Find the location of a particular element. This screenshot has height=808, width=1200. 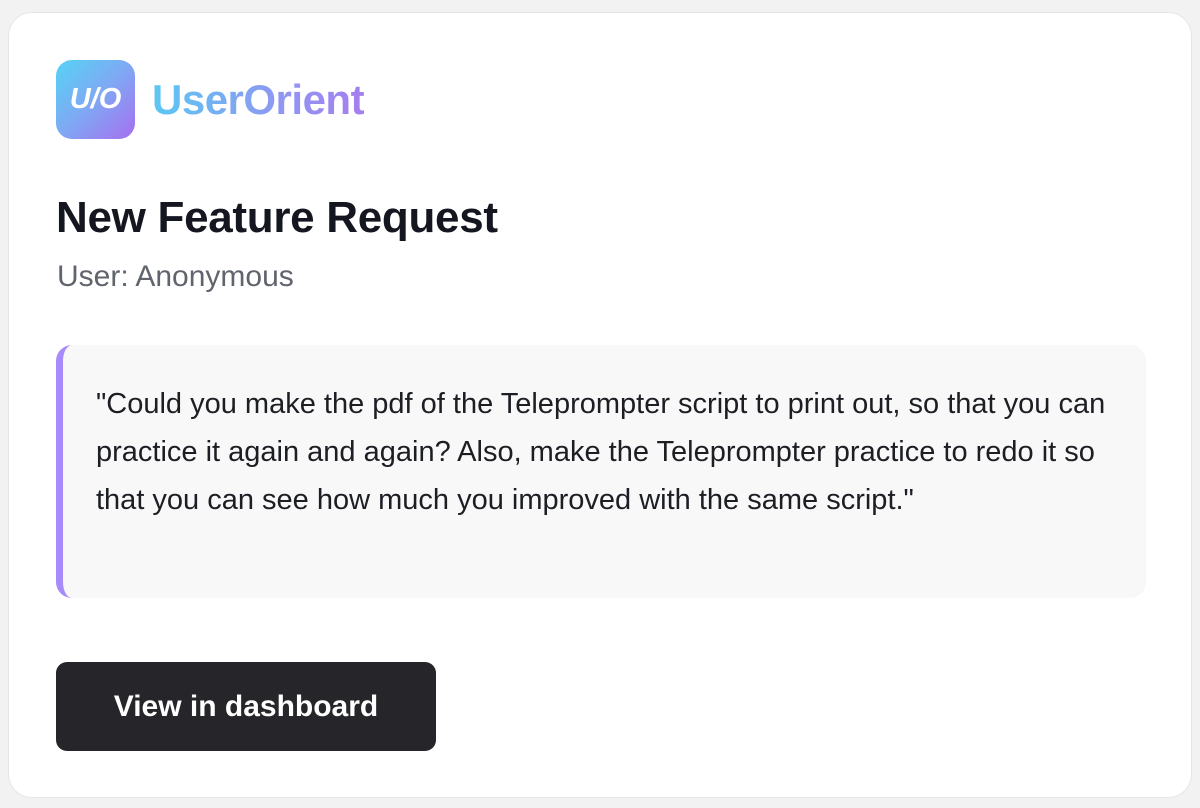

view-in-dashboard-button: View in dashboard is located at coordinates (246, 706).